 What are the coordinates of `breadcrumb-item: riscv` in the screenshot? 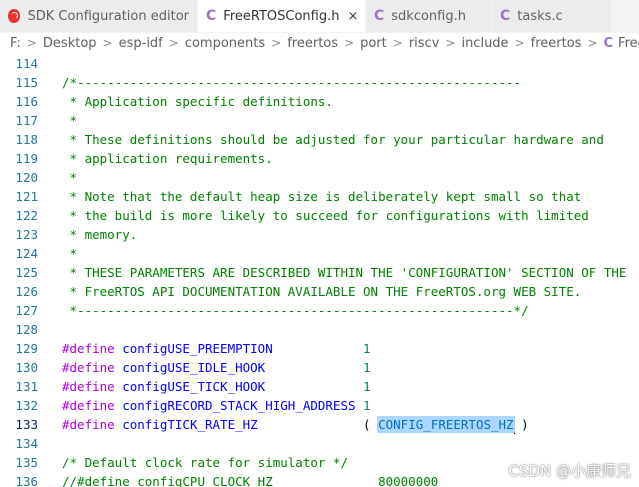 It's located at (424, 43).